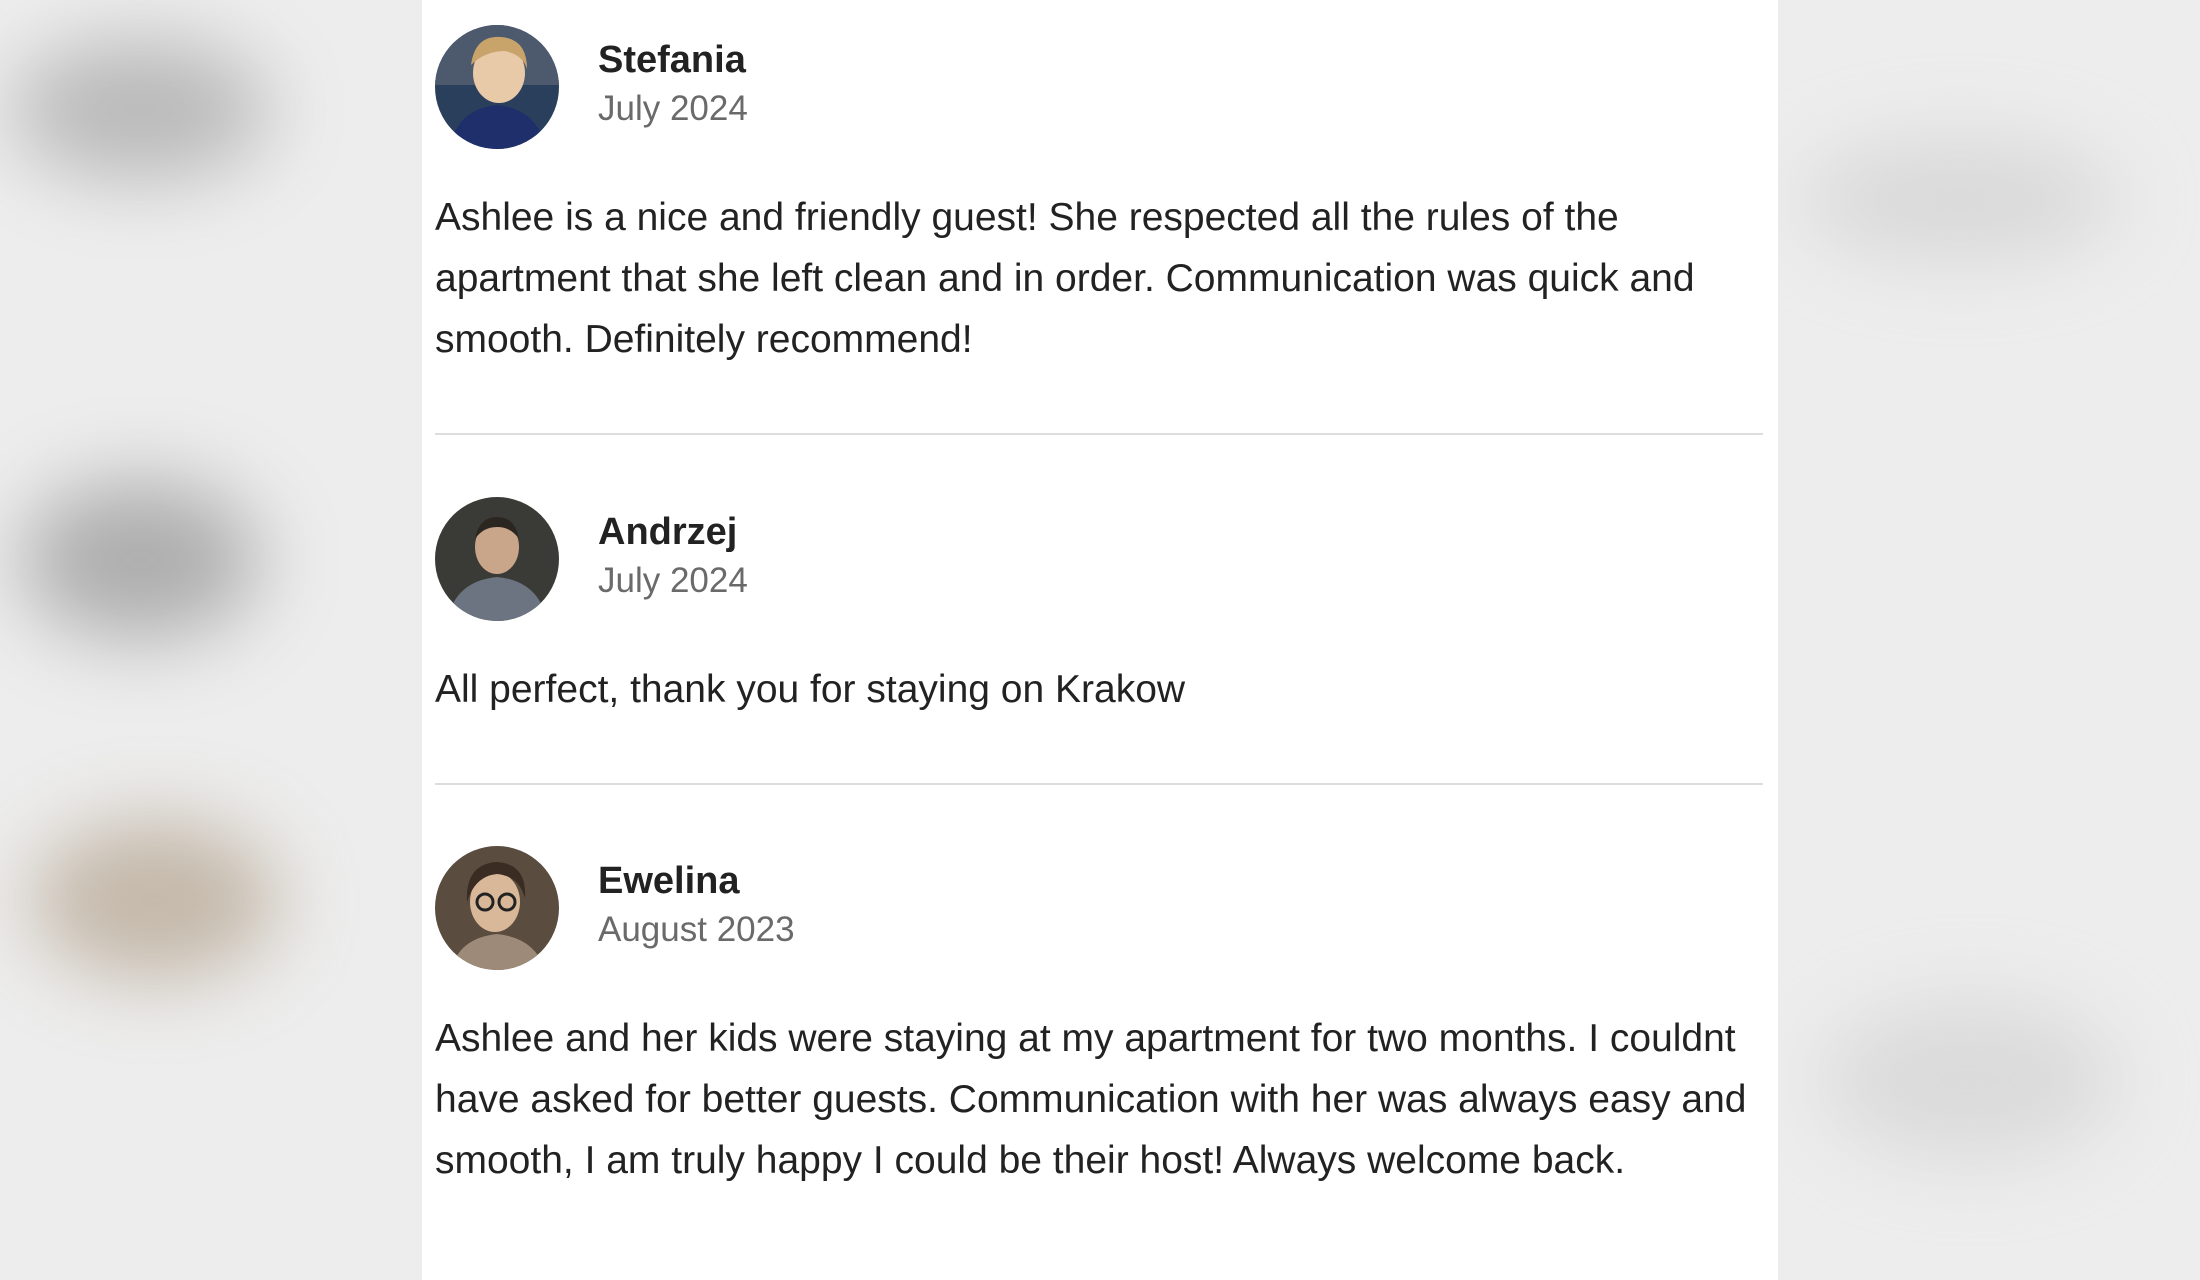 Image resolution: width=2200 pixels, height=1280 pixels. I want to click on review-date: August 2023, so click(696, 929).